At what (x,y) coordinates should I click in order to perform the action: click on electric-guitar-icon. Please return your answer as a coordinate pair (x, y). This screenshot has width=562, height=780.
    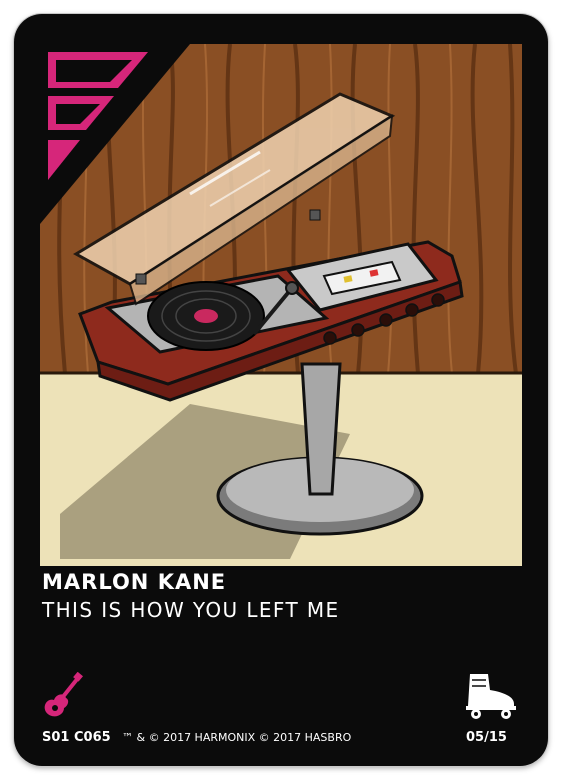
    Looking at the image, I should click on (63, 695).